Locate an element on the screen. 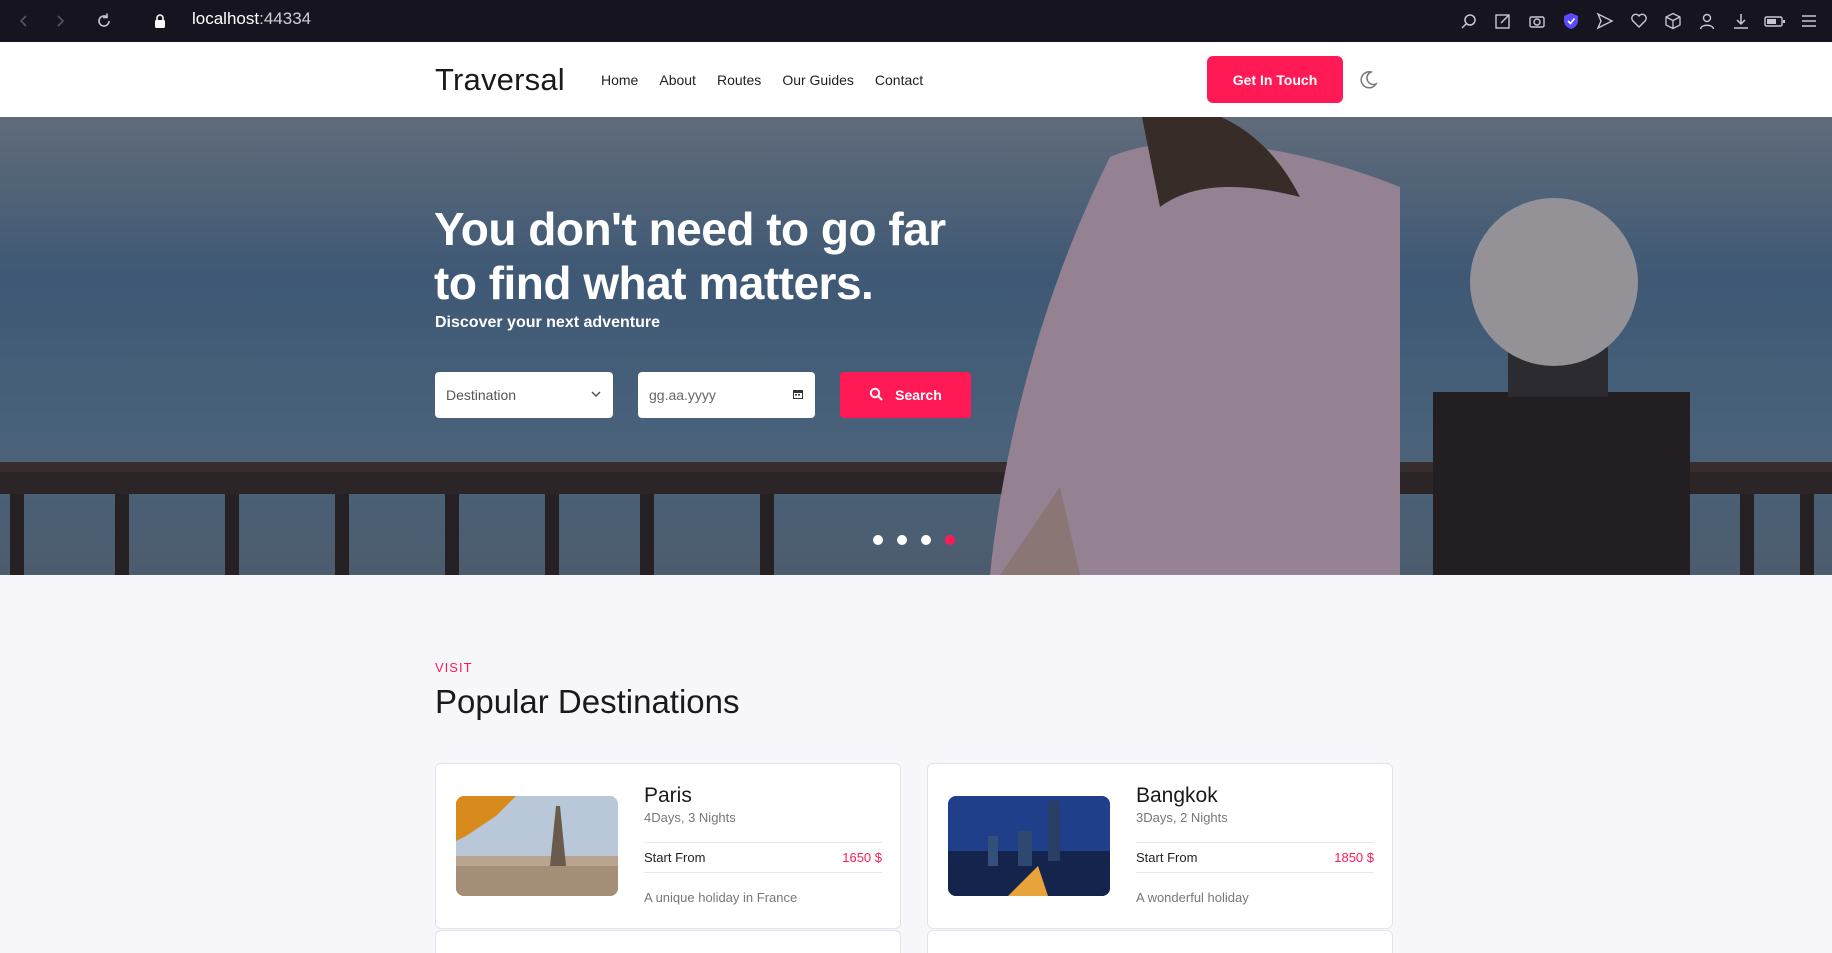  send-icon is located at coordinates (1605, 21).